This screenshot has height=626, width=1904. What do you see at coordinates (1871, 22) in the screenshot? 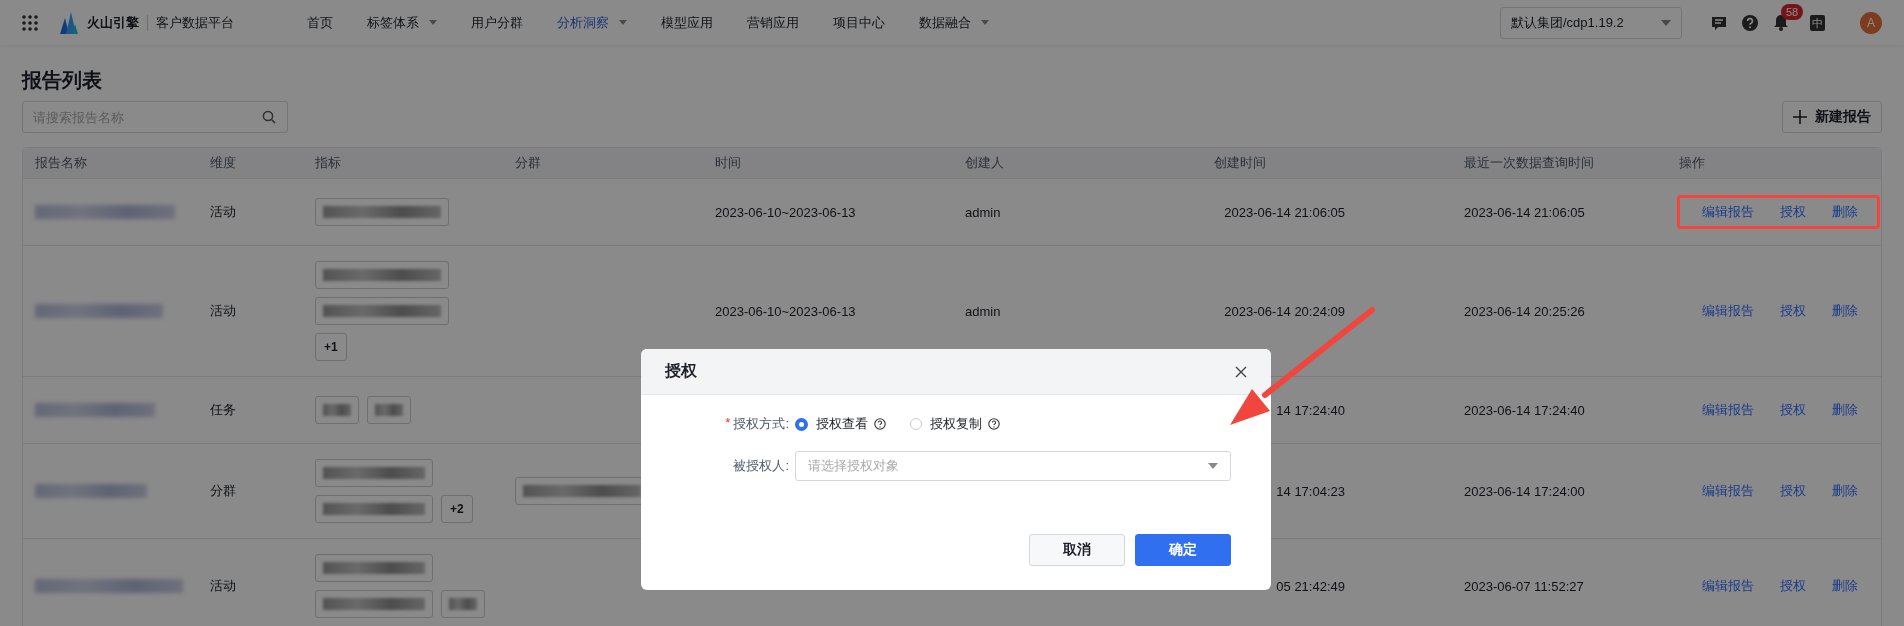
I see `user-avatar: A` at bounding box center [1871, 22].